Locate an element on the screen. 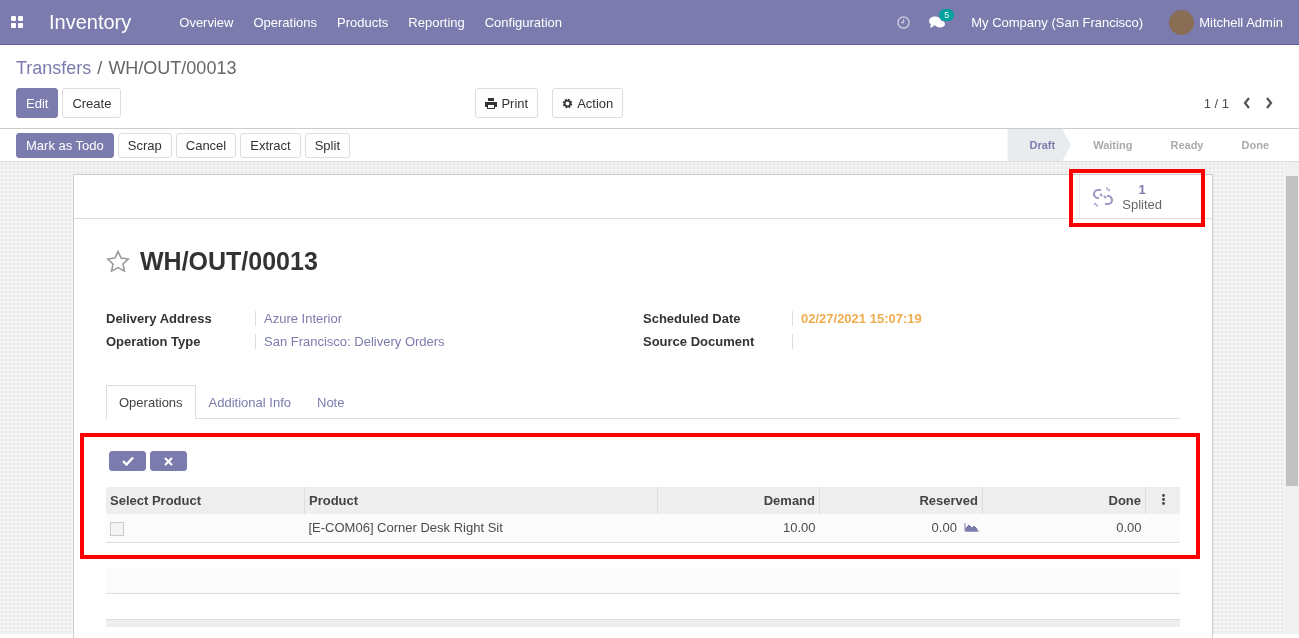  column-header: Demand is located at coordinates (738, 500).